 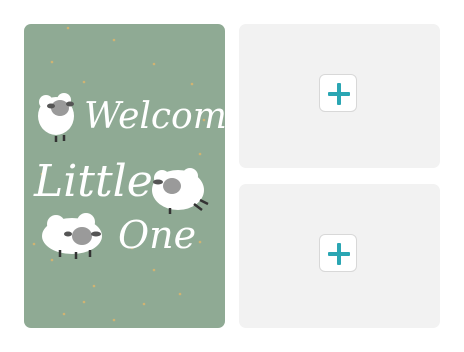 I want to click on card-line-welcome: Welcome, so click(x=154, y=116).